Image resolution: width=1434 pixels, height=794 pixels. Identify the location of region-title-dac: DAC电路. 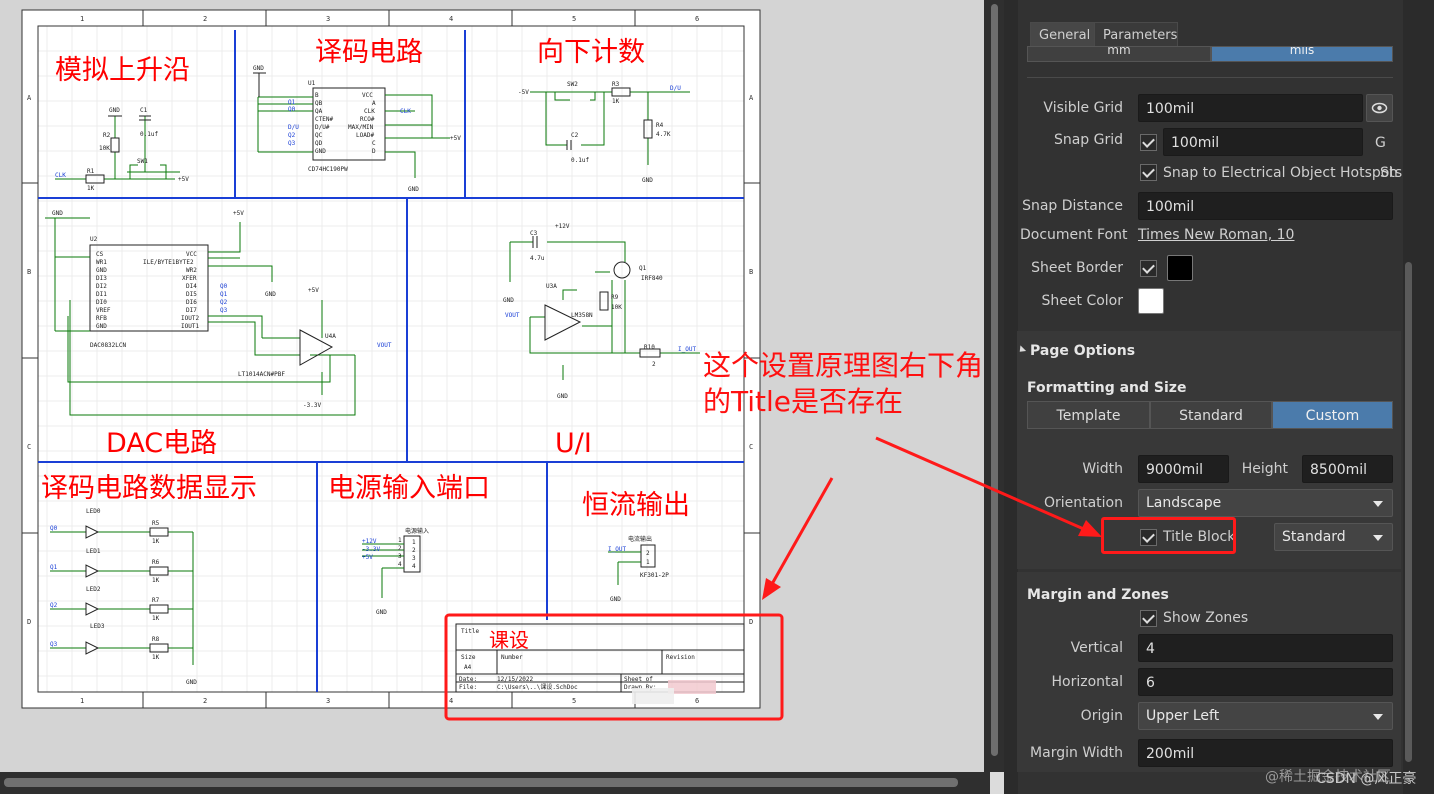
(161, 443).